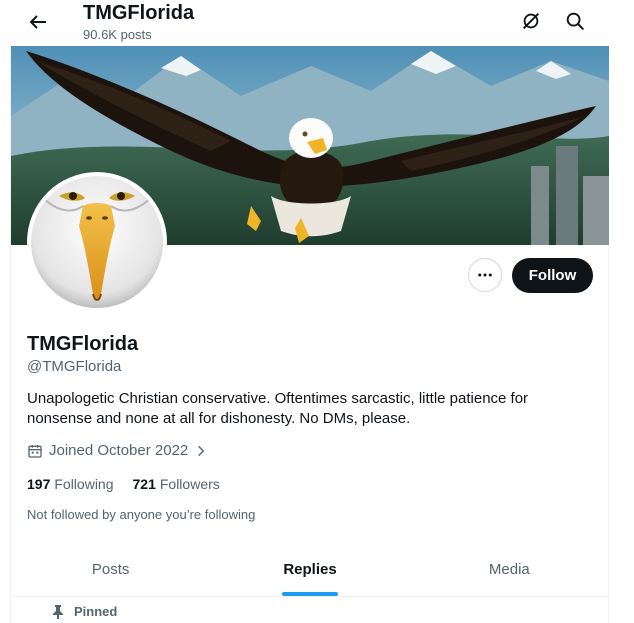 This screenshot has height=623, width=634. I want to click on active-tab-indicator, so click(309, 594).